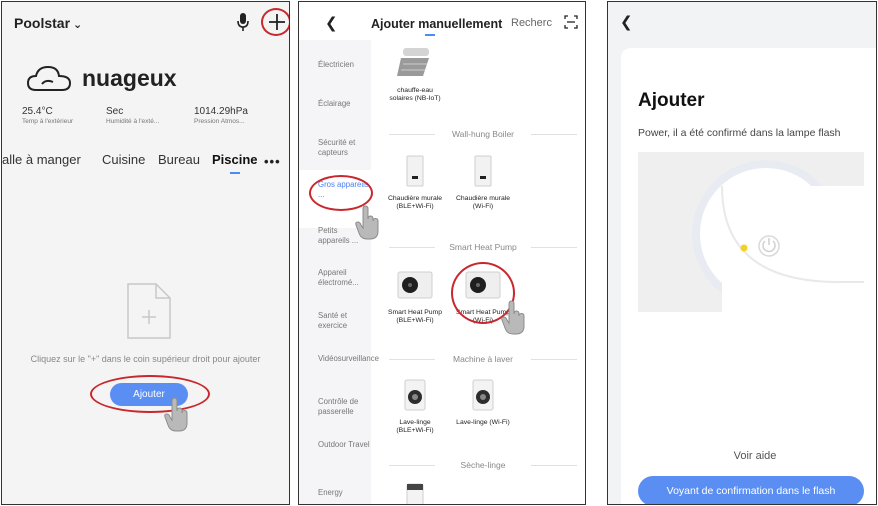  I want to click on product-label: Lave-linge (BLE+Wi-Fi), so click(415, 426).